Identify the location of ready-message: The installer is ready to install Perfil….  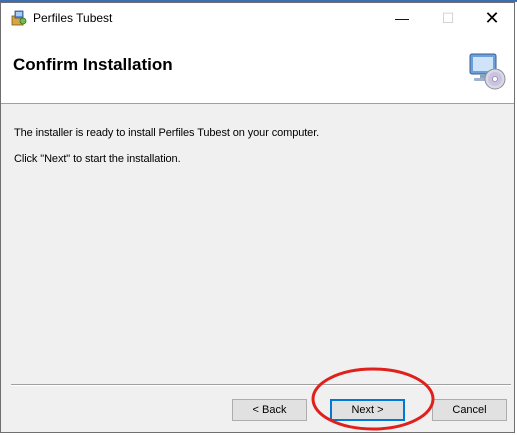
(167, 133).